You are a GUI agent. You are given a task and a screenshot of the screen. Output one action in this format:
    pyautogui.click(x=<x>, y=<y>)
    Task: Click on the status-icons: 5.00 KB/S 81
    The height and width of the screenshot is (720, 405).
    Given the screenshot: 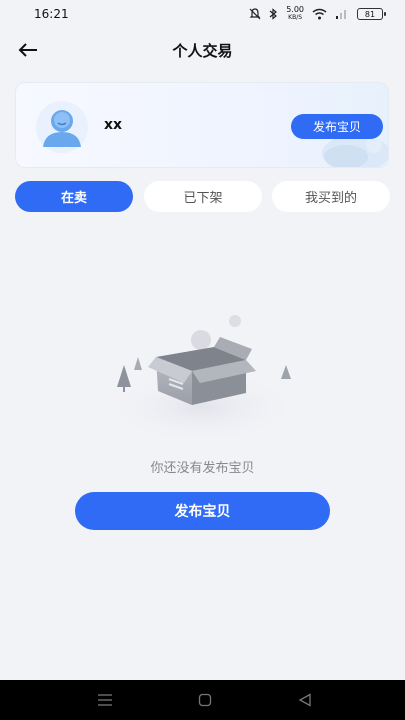 What is the action you would take?
    pyautogui.click(x=317, y=14)
    